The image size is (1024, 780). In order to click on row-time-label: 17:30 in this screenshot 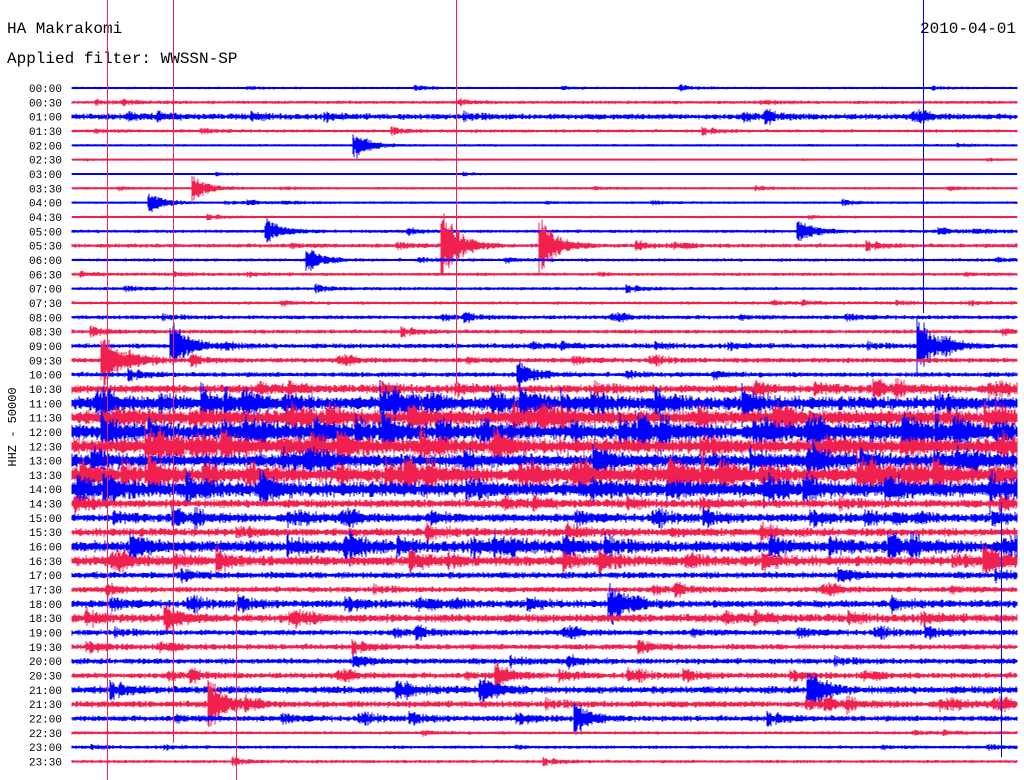, I will do `click(45, 592)`.